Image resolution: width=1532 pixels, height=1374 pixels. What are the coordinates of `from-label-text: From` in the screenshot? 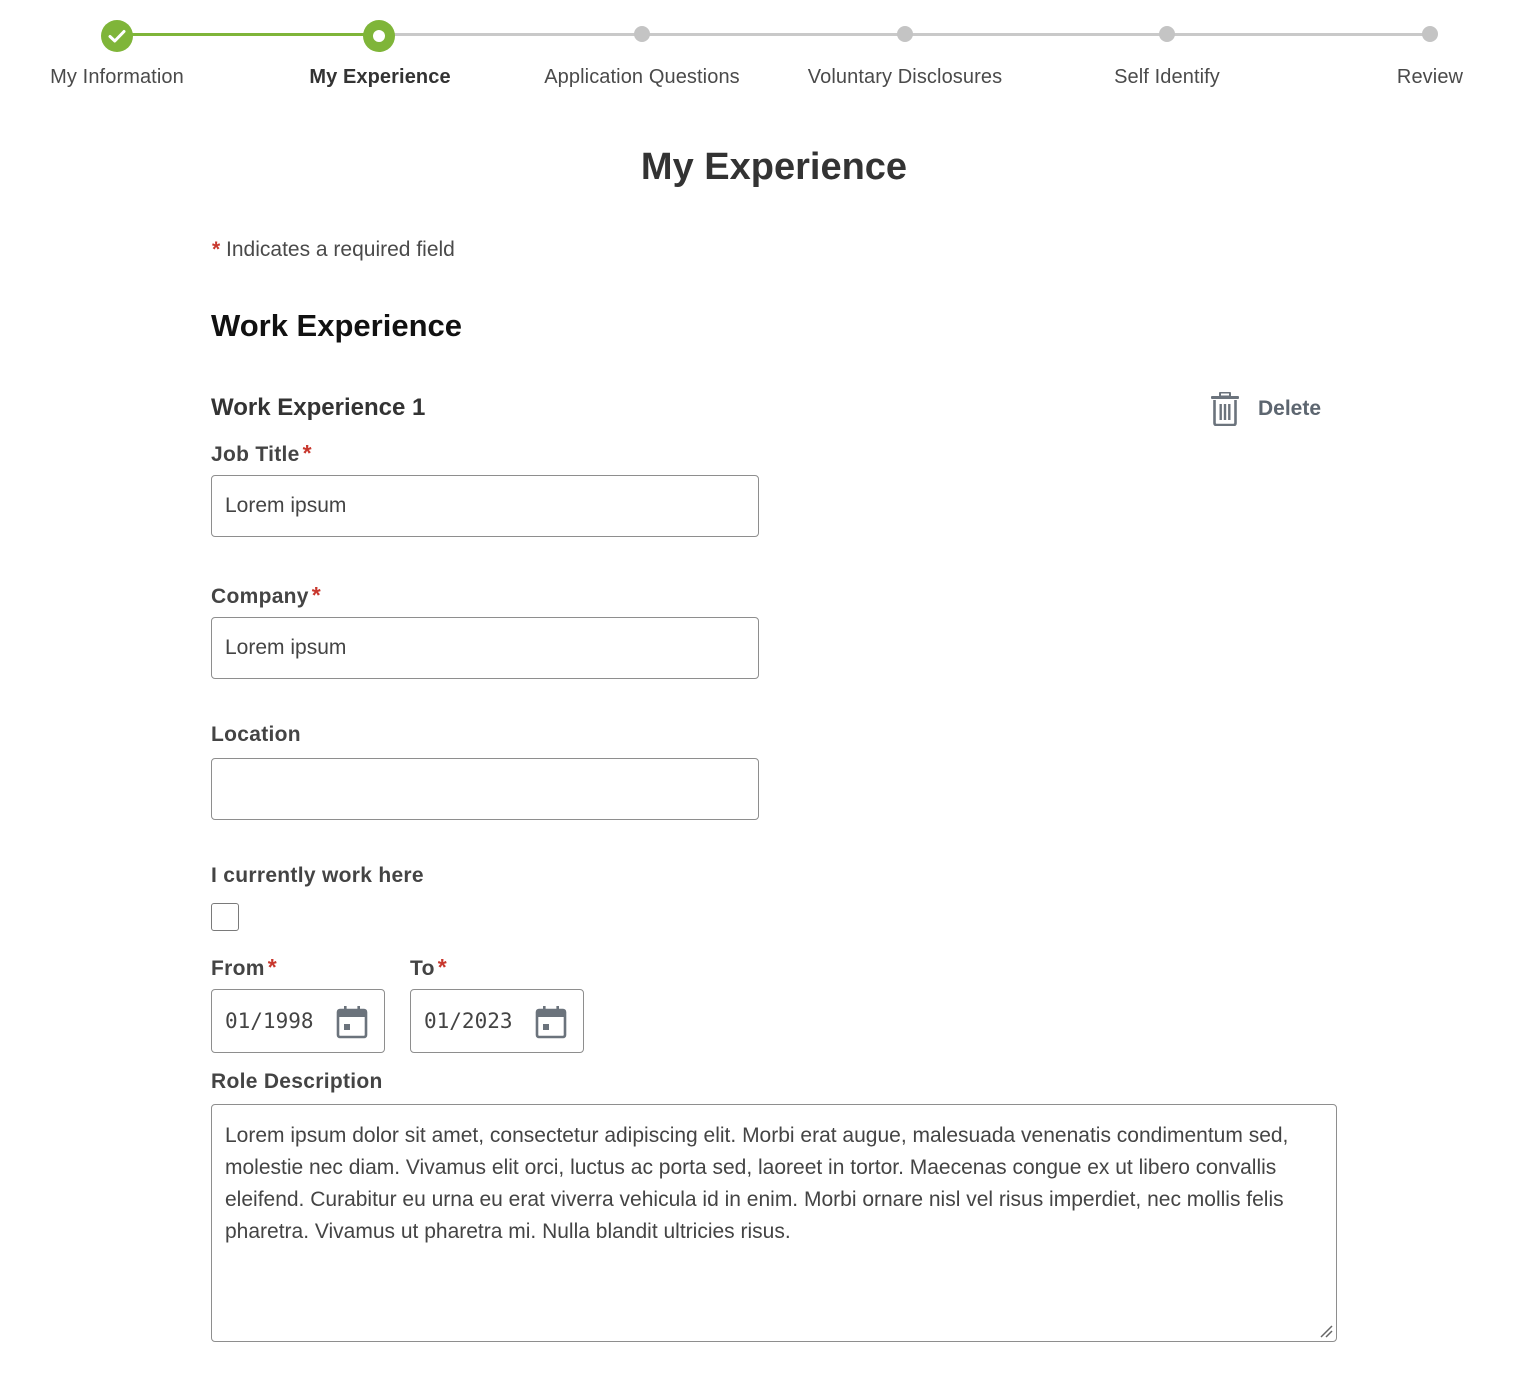 It's located at (238, 968).